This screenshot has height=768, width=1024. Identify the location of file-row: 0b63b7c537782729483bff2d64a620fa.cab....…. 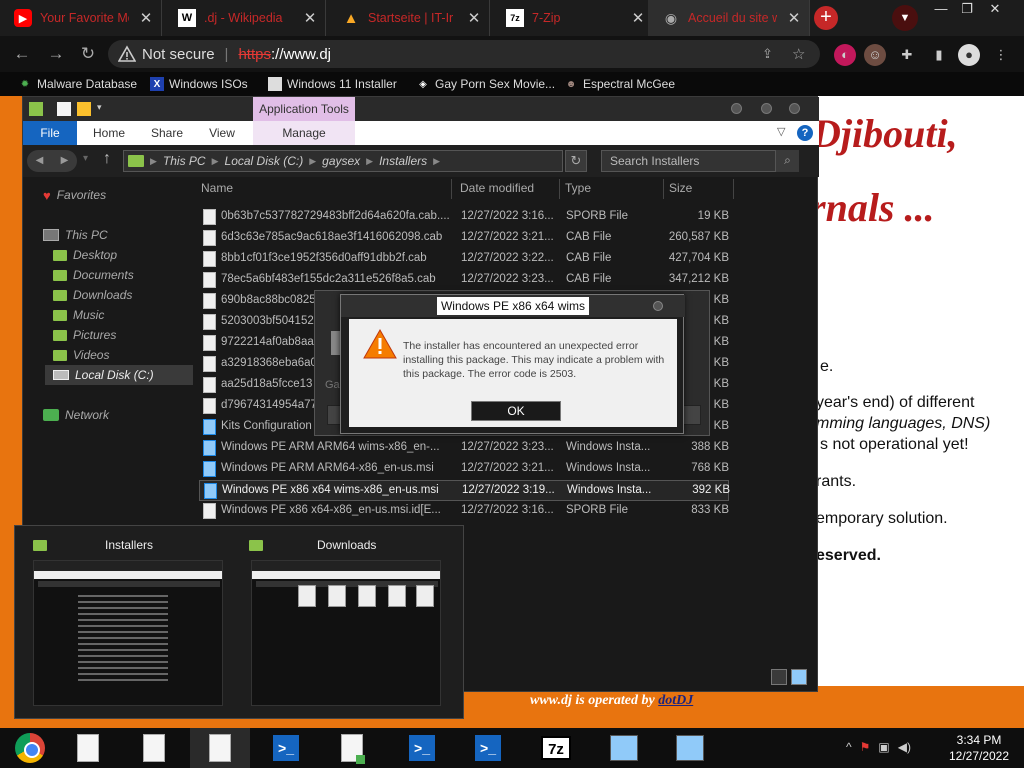
(464, 217).